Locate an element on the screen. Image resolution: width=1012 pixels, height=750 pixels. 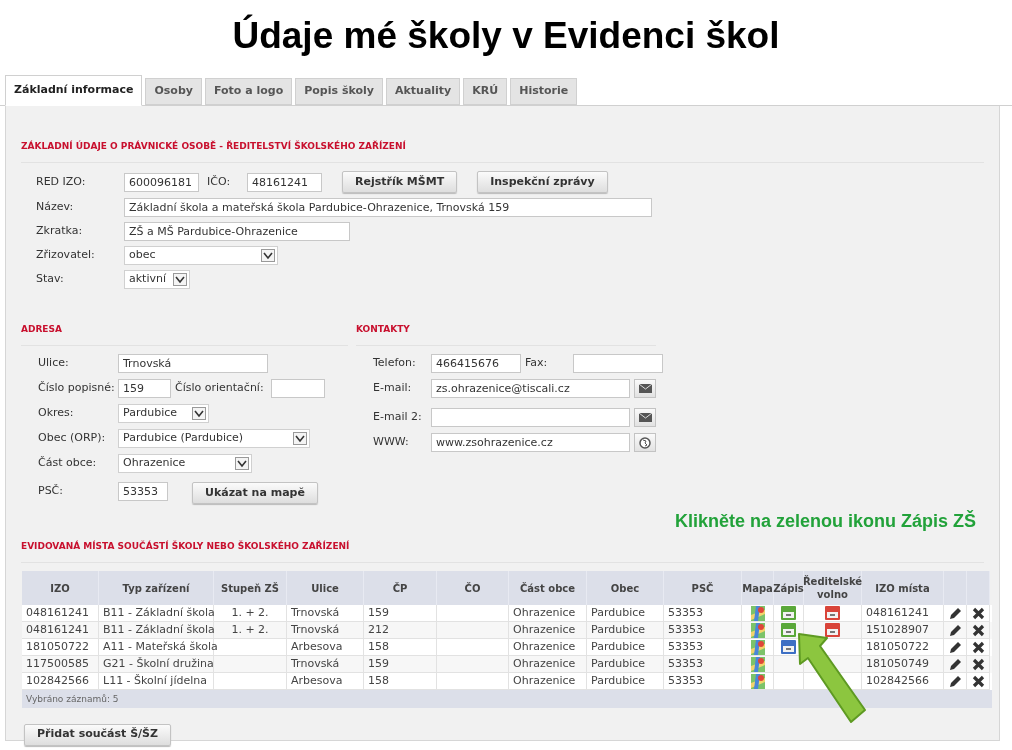
column-header: IZO is located at coordinates (60, 588).